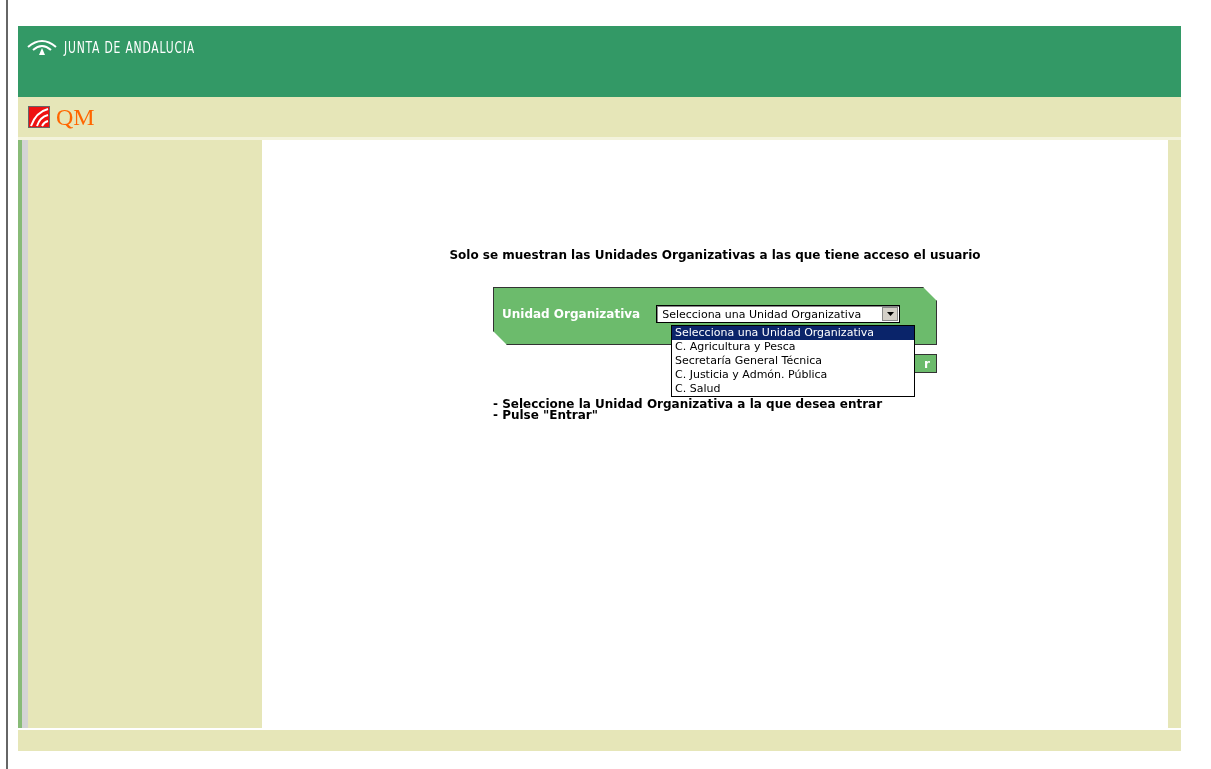 Image resolution: width=1211 pixels, height=769 pixels. I want to click on logo-icon, so click(42, 47).